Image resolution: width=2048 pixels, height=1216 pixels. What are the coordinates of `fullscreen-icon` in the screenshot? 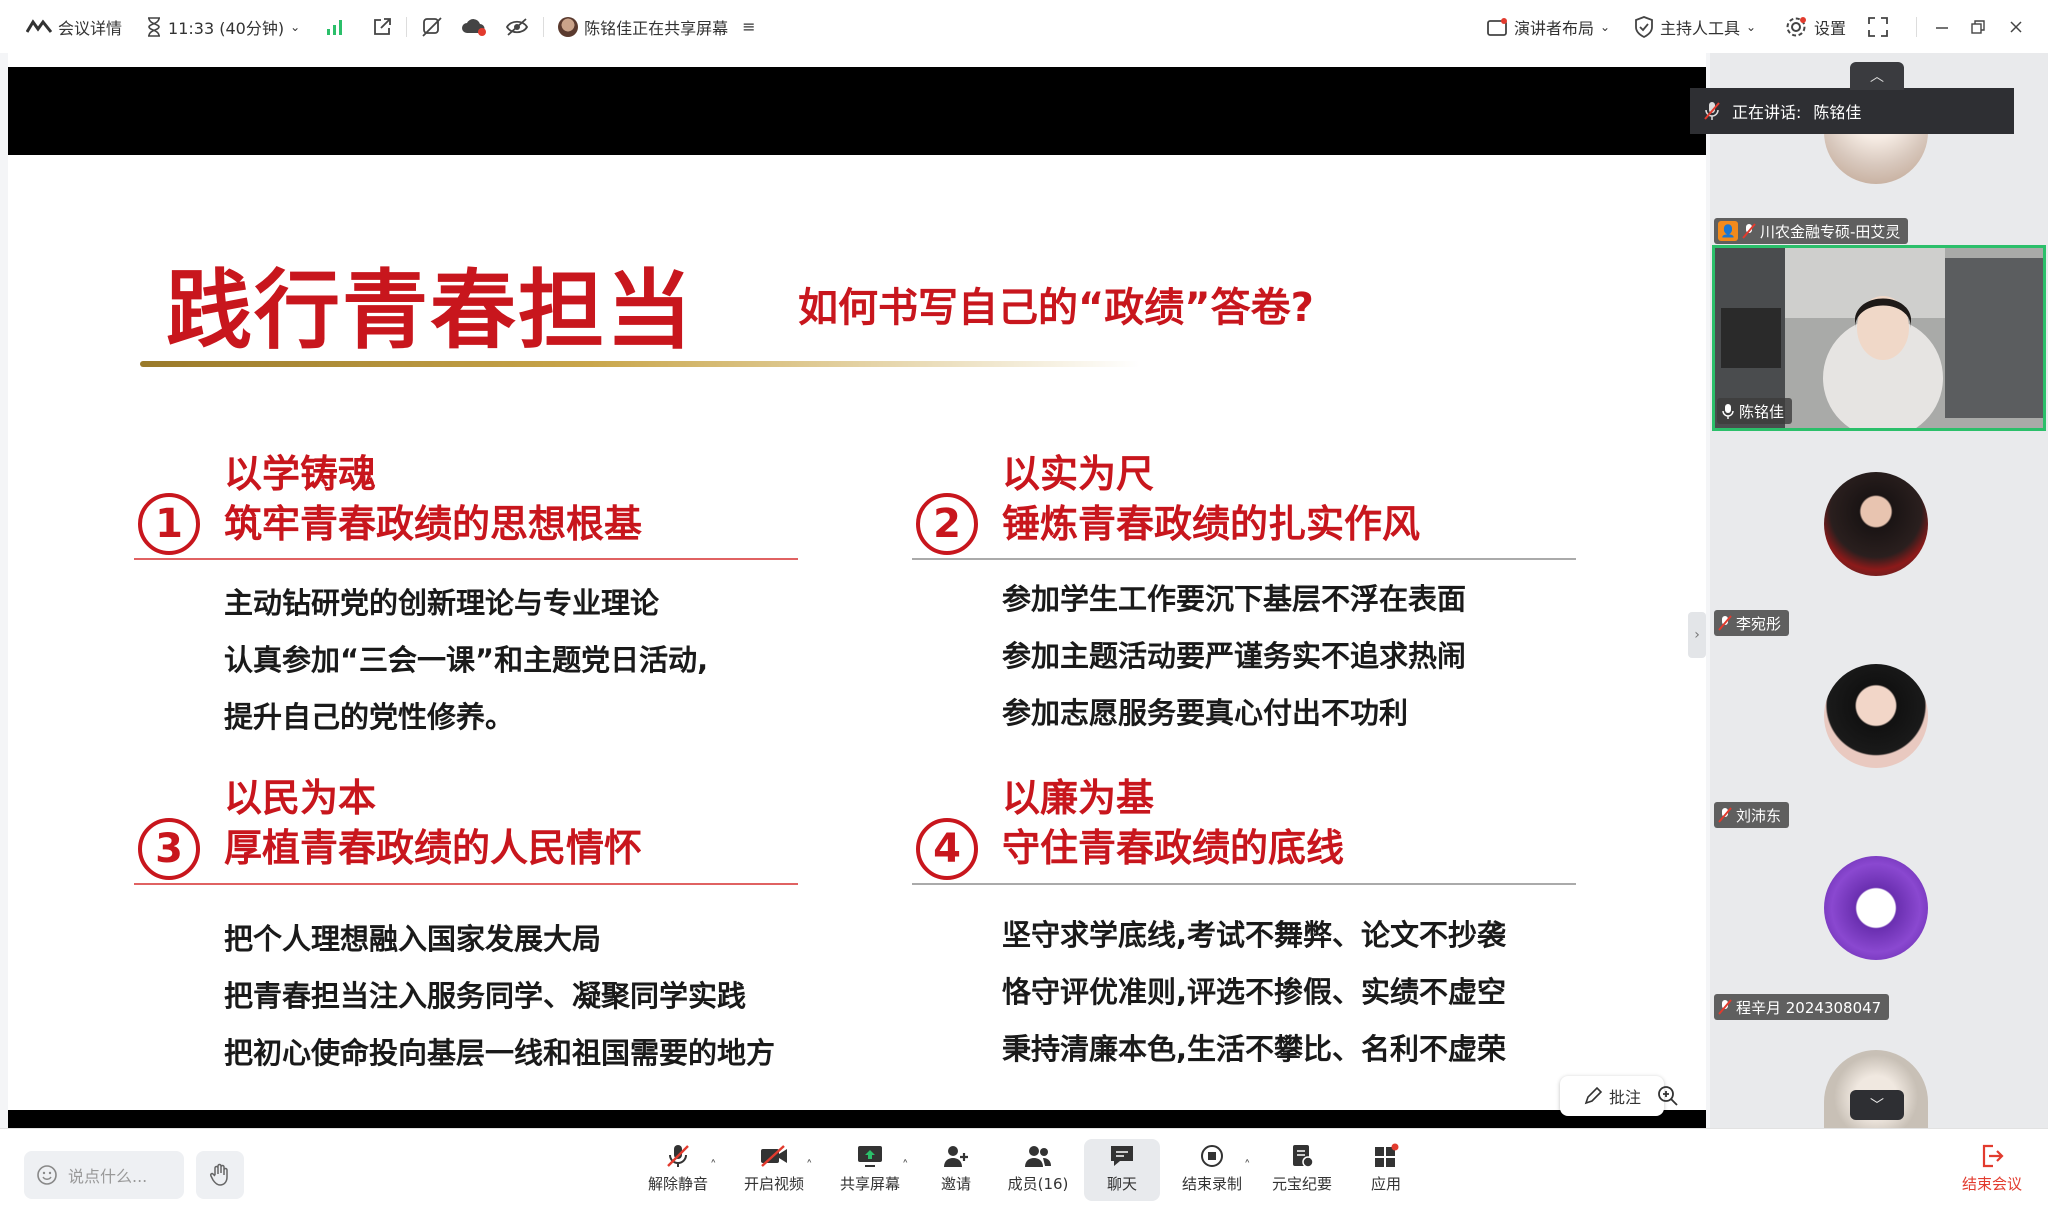 It's located at (1878, 26).